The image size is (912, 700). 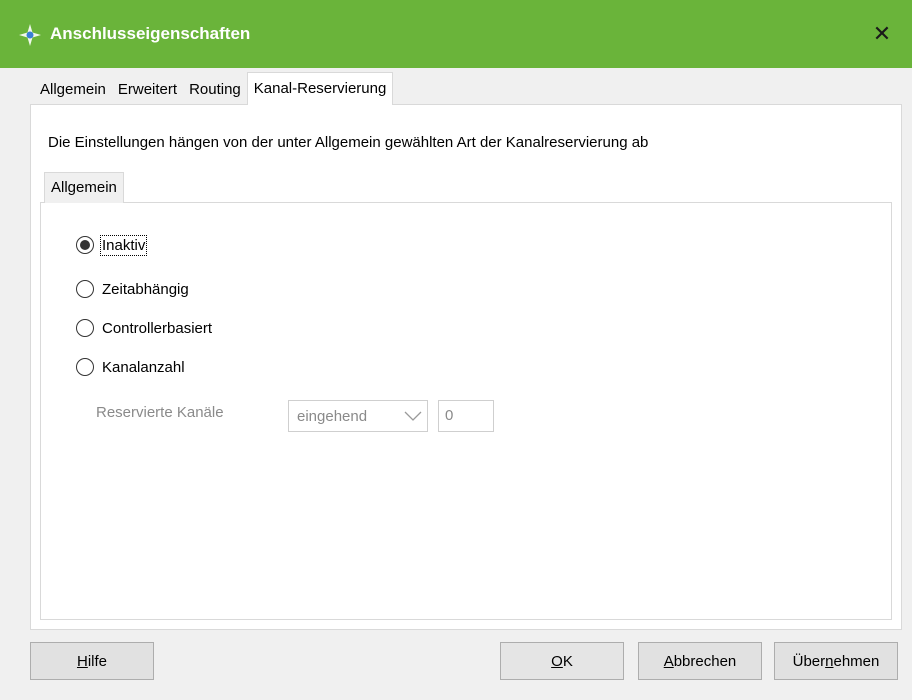 I want to click on channel-count-field: 0, so click(x=466, y=416).